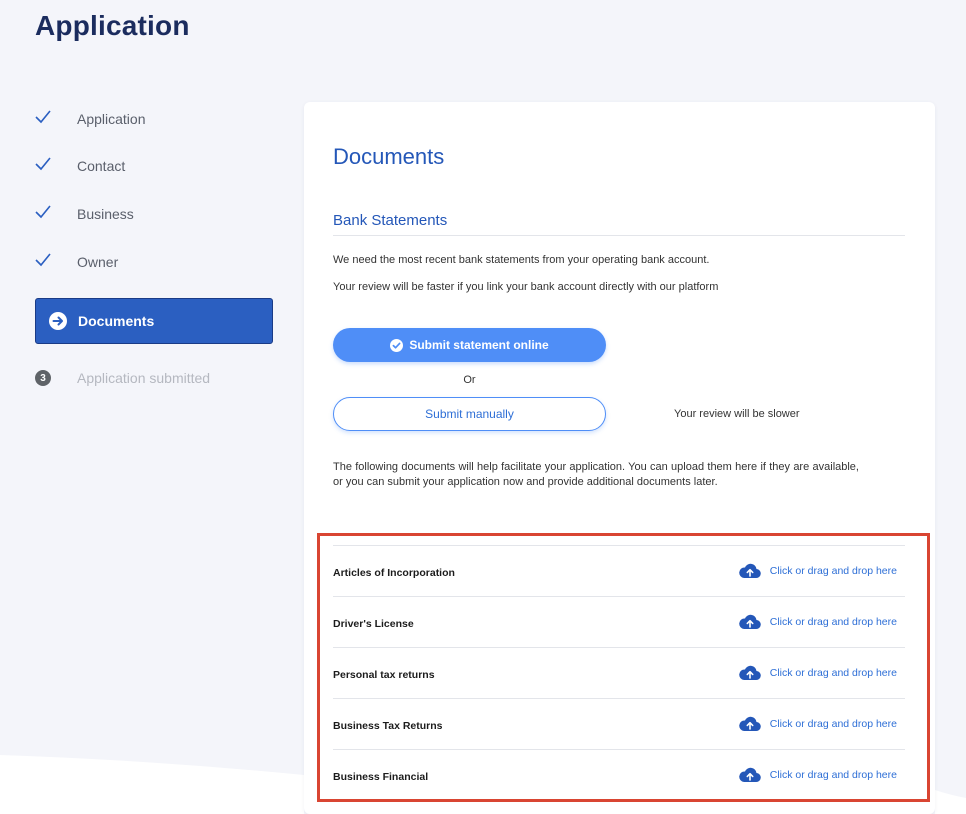 Image resolution: width=966 pixels, height=814 pixels. What do you see at coordinates (381, 777) in the screenshot?
I see `document-name: Business Financial` at bounding box center [381, 777].